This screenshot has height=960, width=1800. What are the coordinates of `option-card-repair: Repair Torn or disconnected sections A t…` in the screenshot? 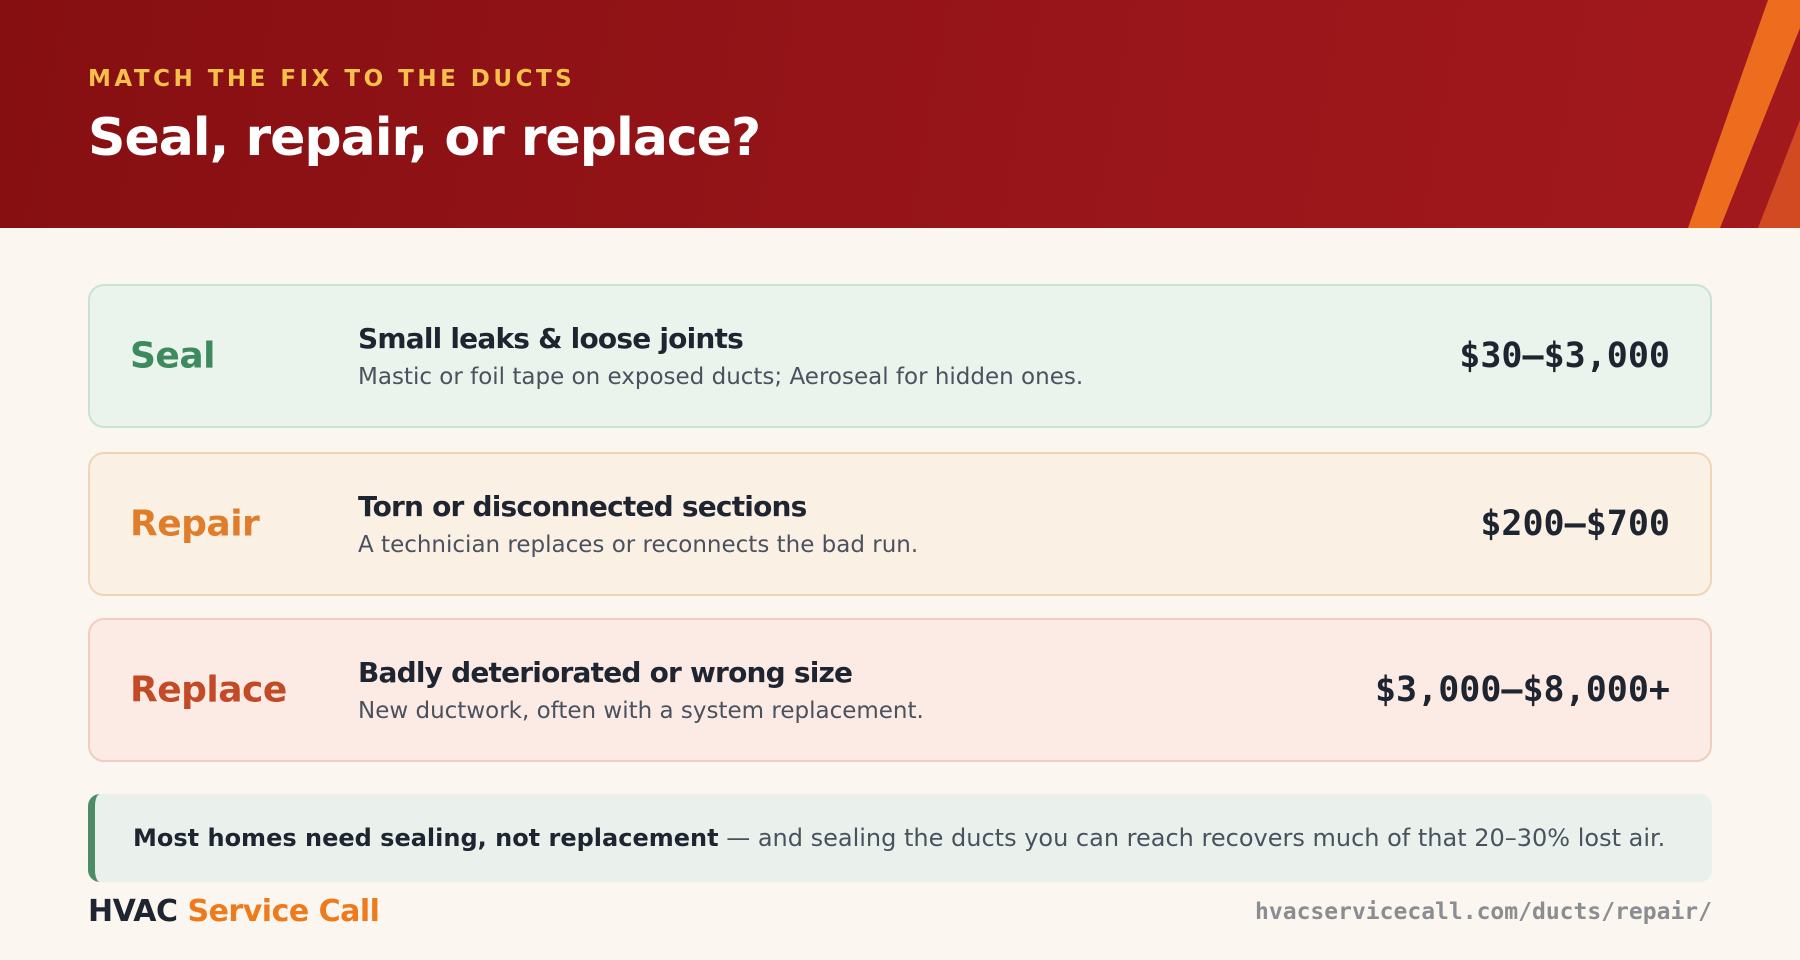 It's located at (900, 524).